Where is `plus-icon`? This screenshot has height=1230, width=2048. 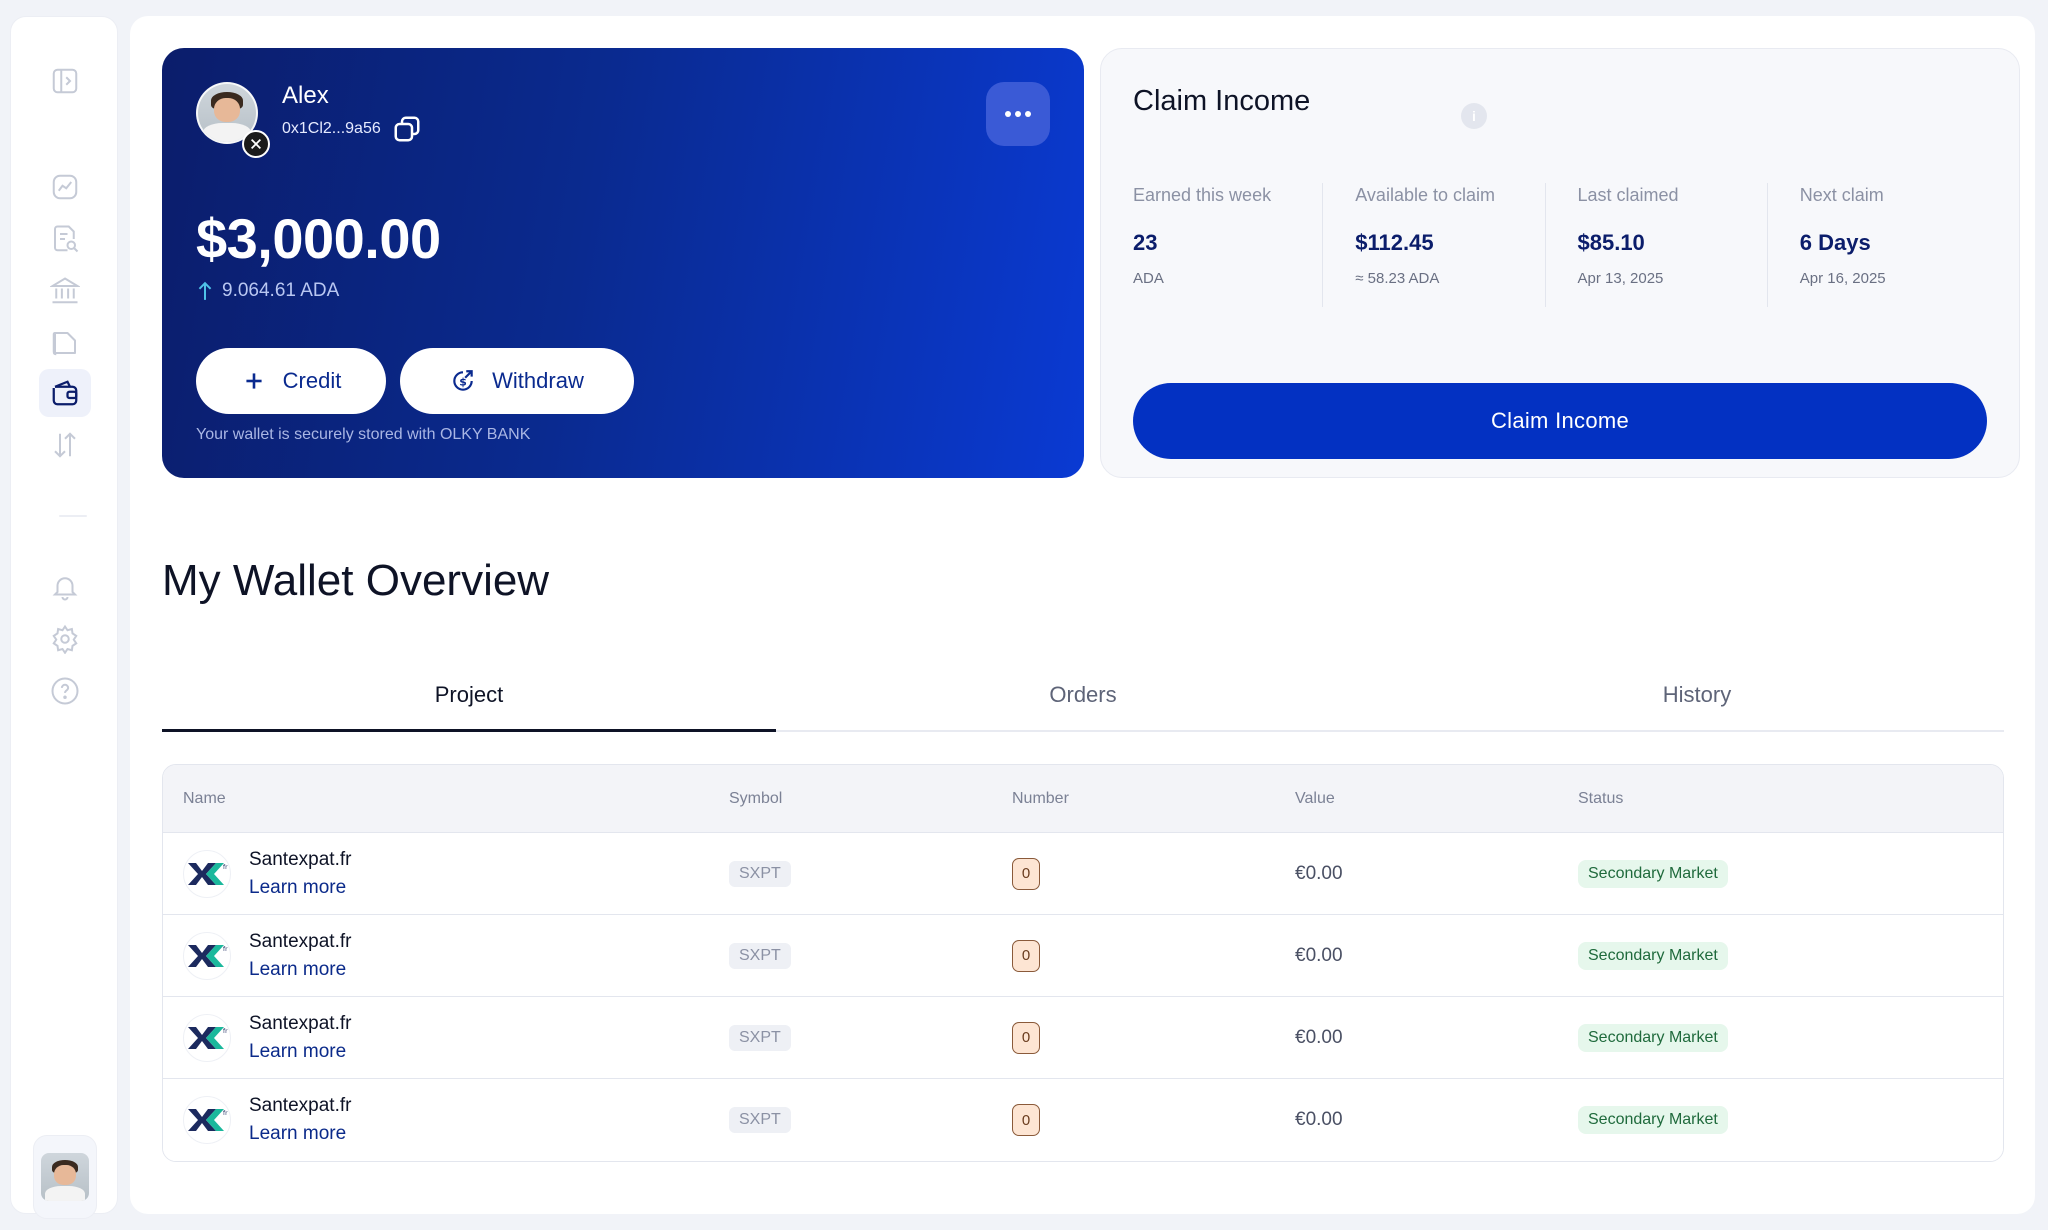
plus-icon is located at coordinates (254, 381).